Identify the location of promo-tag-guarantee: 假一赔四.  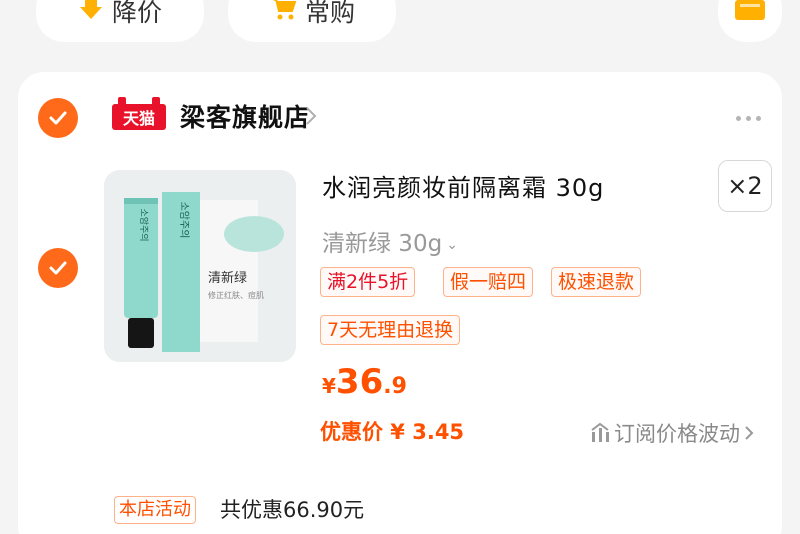
(488, 282).